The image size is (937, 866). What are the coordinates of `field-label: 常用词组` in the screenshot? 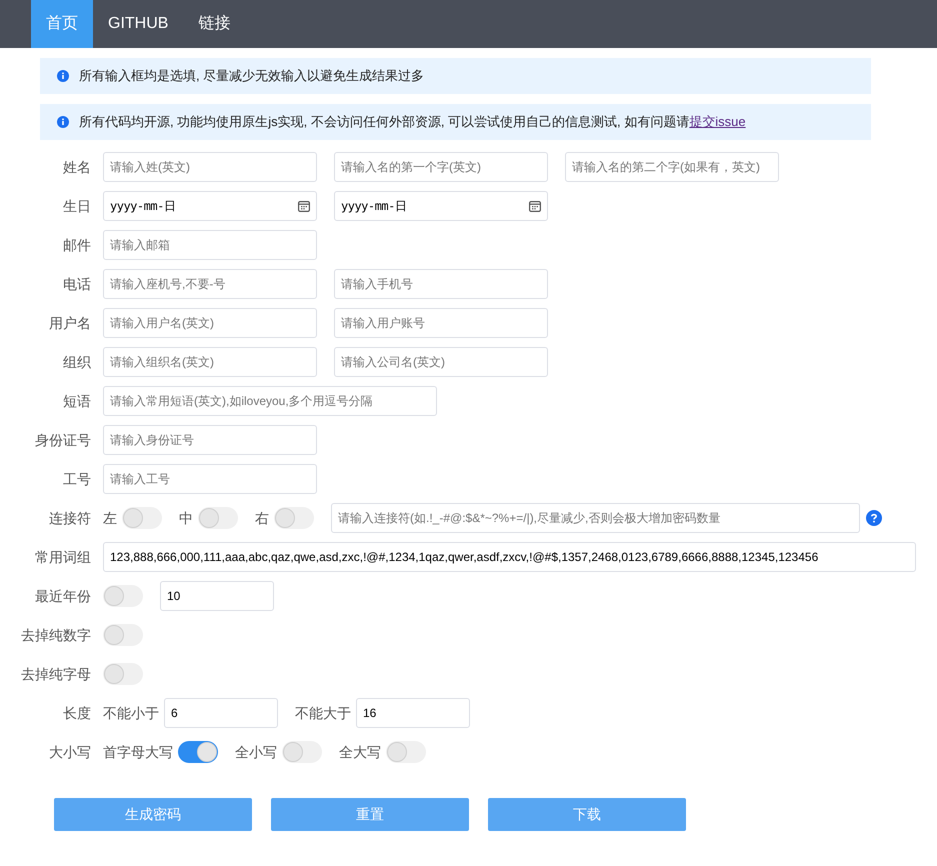 It's located at (62, 557).